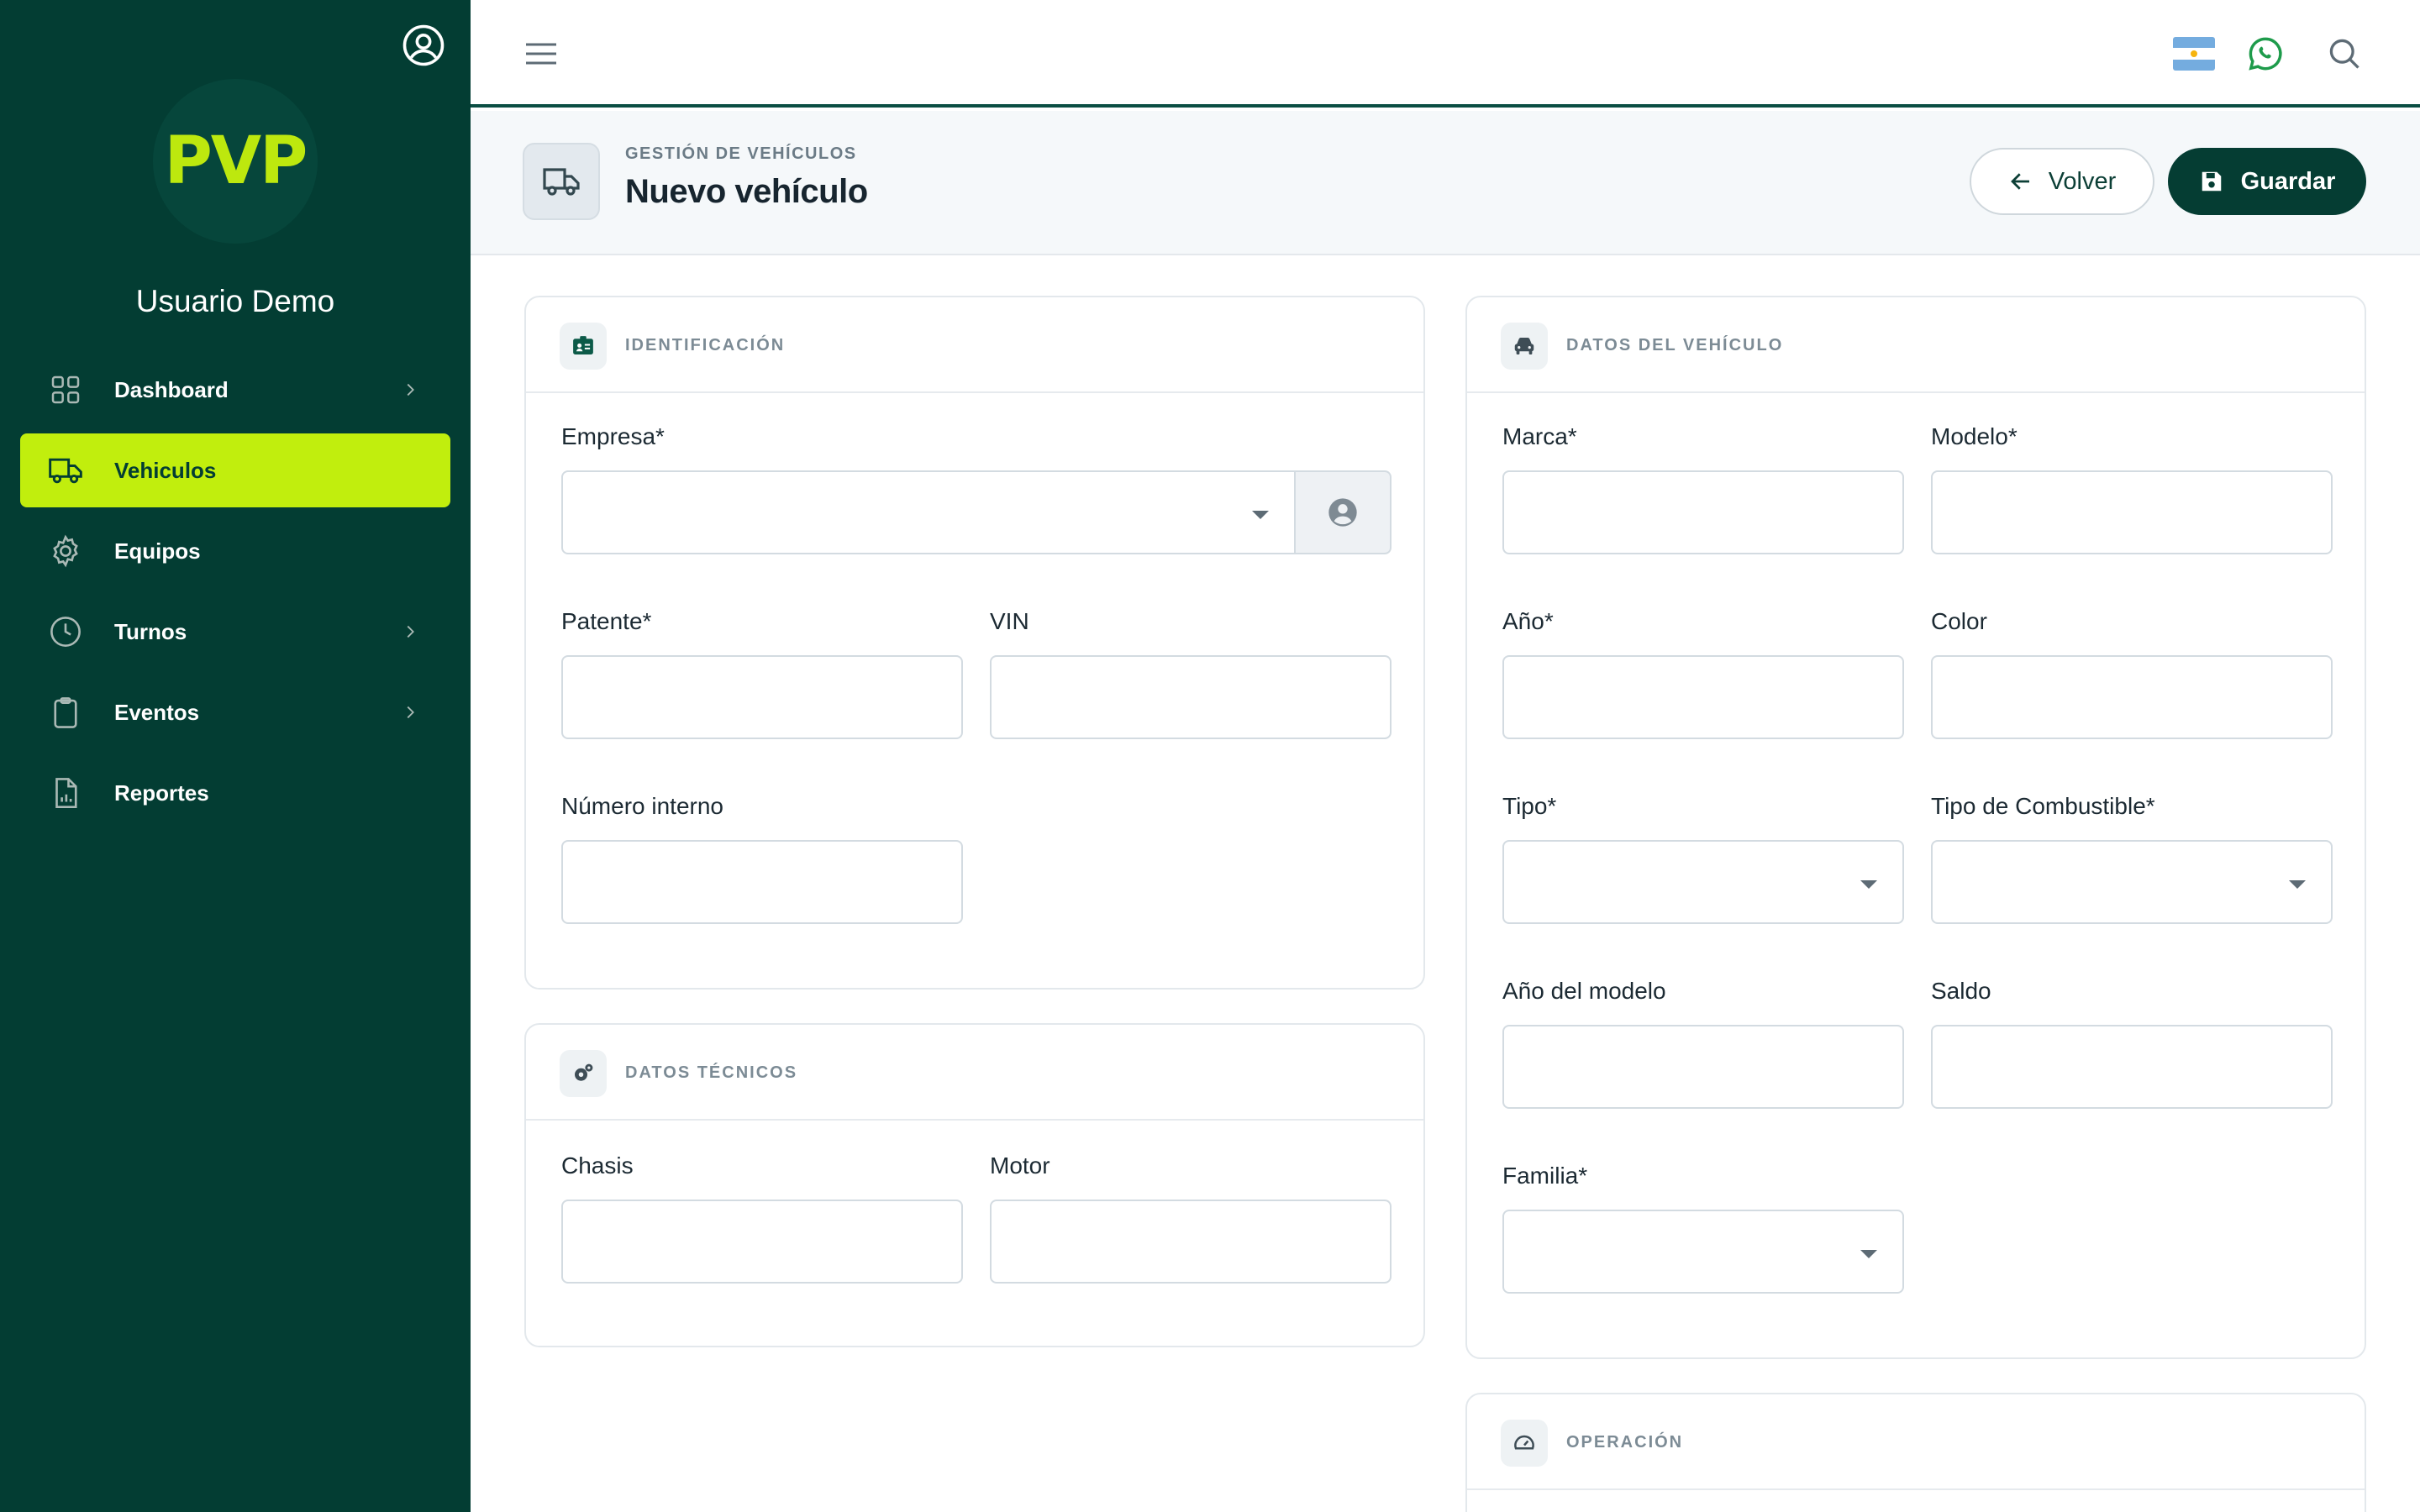  Describe the element at coordinates (1525, 346) in the screenshot. I see `car-icon` at that location.